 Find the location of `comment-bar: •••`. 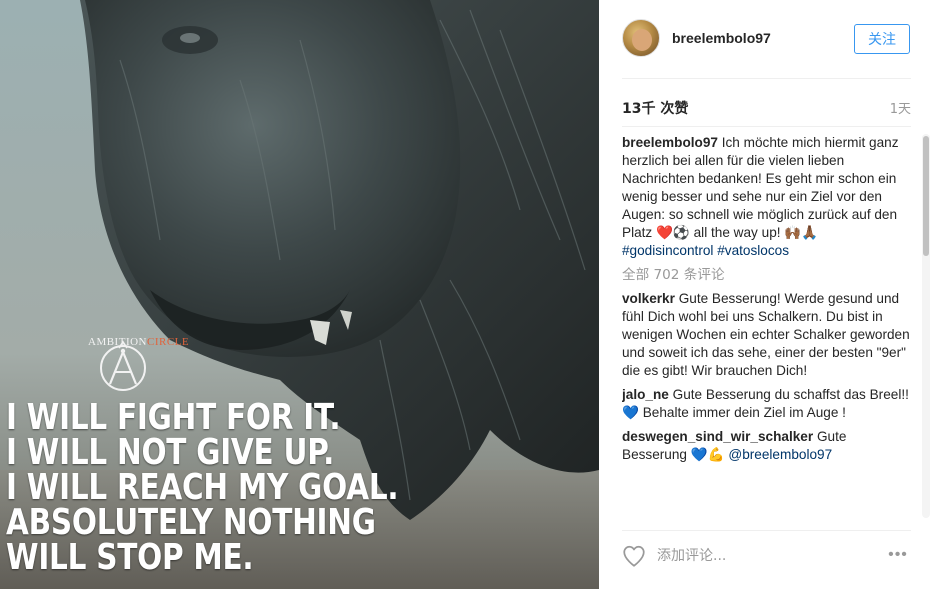

comment-bar: ••• is located at coordinates (767, 560).